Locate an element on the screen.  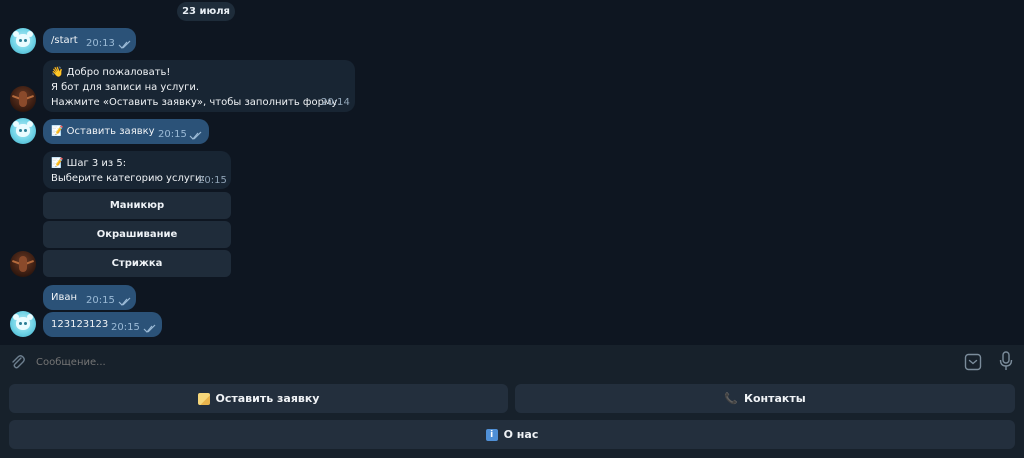
microphone-icon is located at coordinates (1006, 361).